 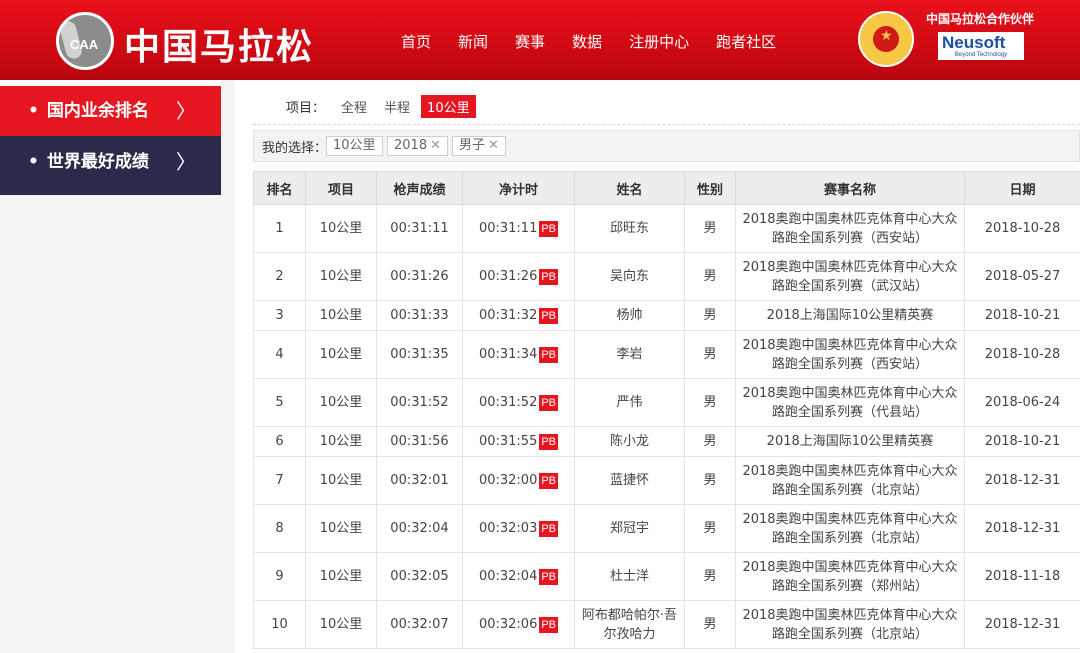 I want to click on cell-gun-time: 00:32:01, so click(x=419, y=480).